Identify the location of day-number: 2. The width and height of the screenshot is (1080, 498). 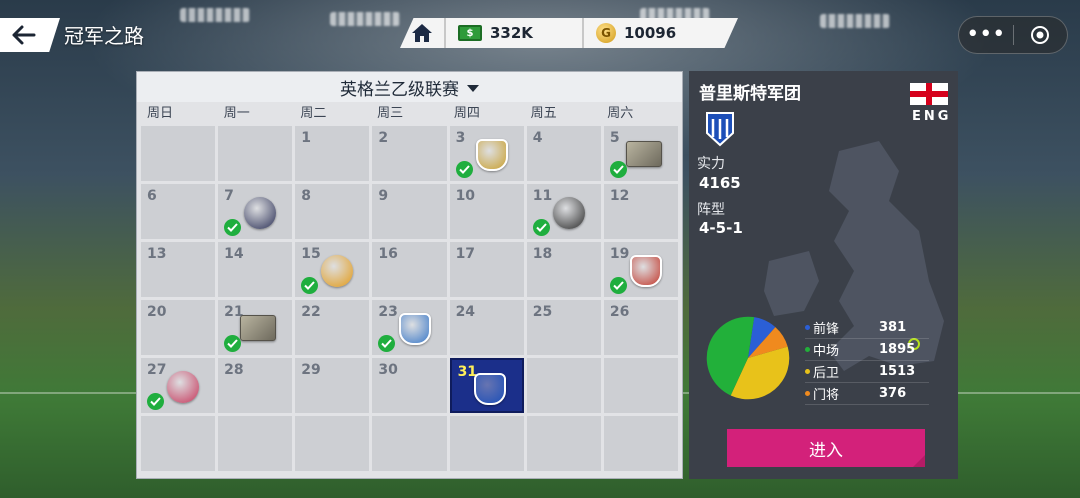
(383, 138).